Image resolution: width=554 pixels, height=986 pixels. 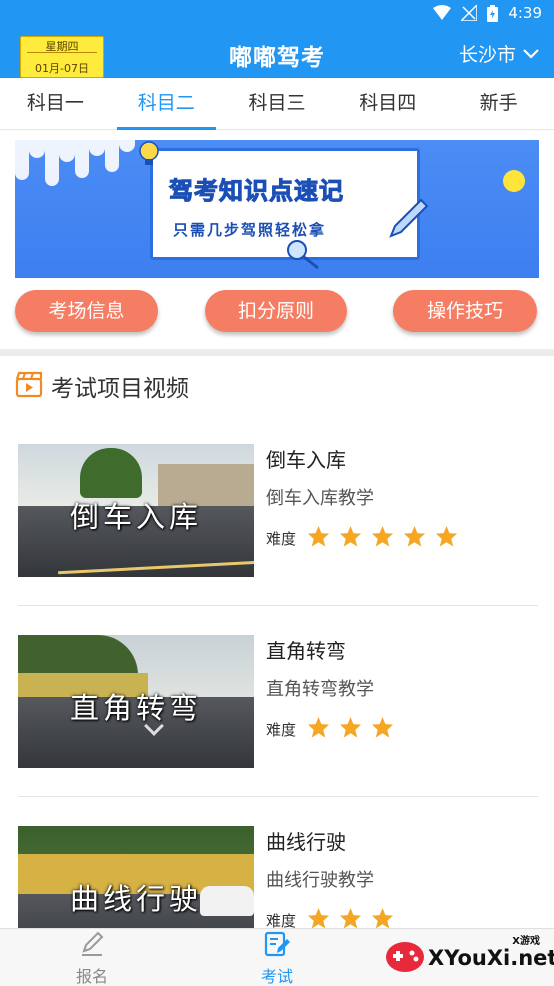 What do you see at coordinates (498, 103) in the screenshot?
I see `tab-beginner: 新手` at bounding box center [498, 103].